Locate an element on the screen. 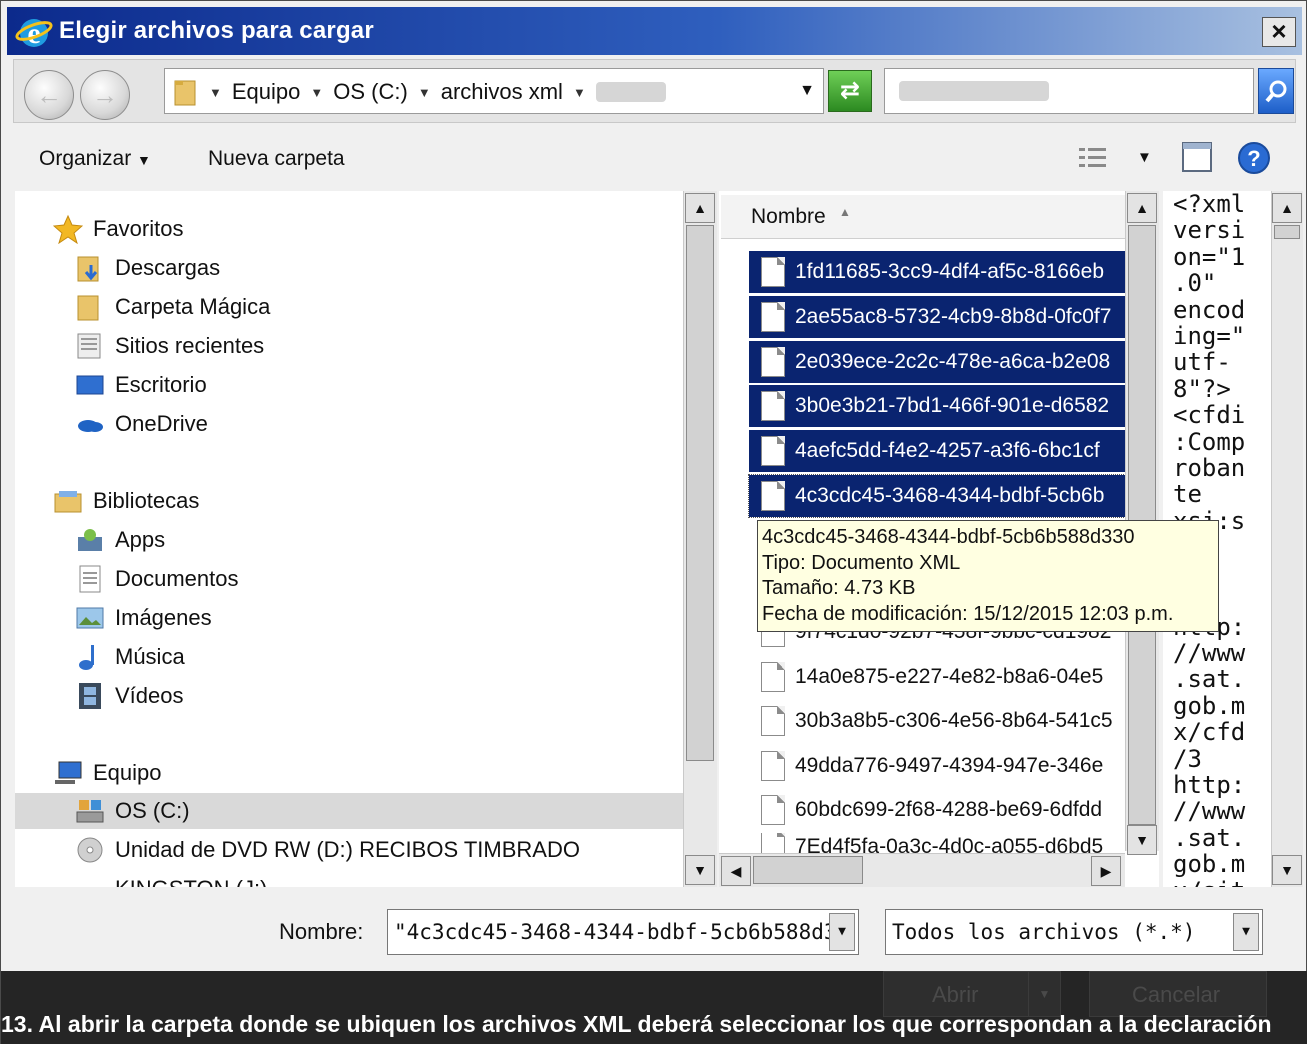  nav-label: Sitios recientes is located at coordinates (190, 345).